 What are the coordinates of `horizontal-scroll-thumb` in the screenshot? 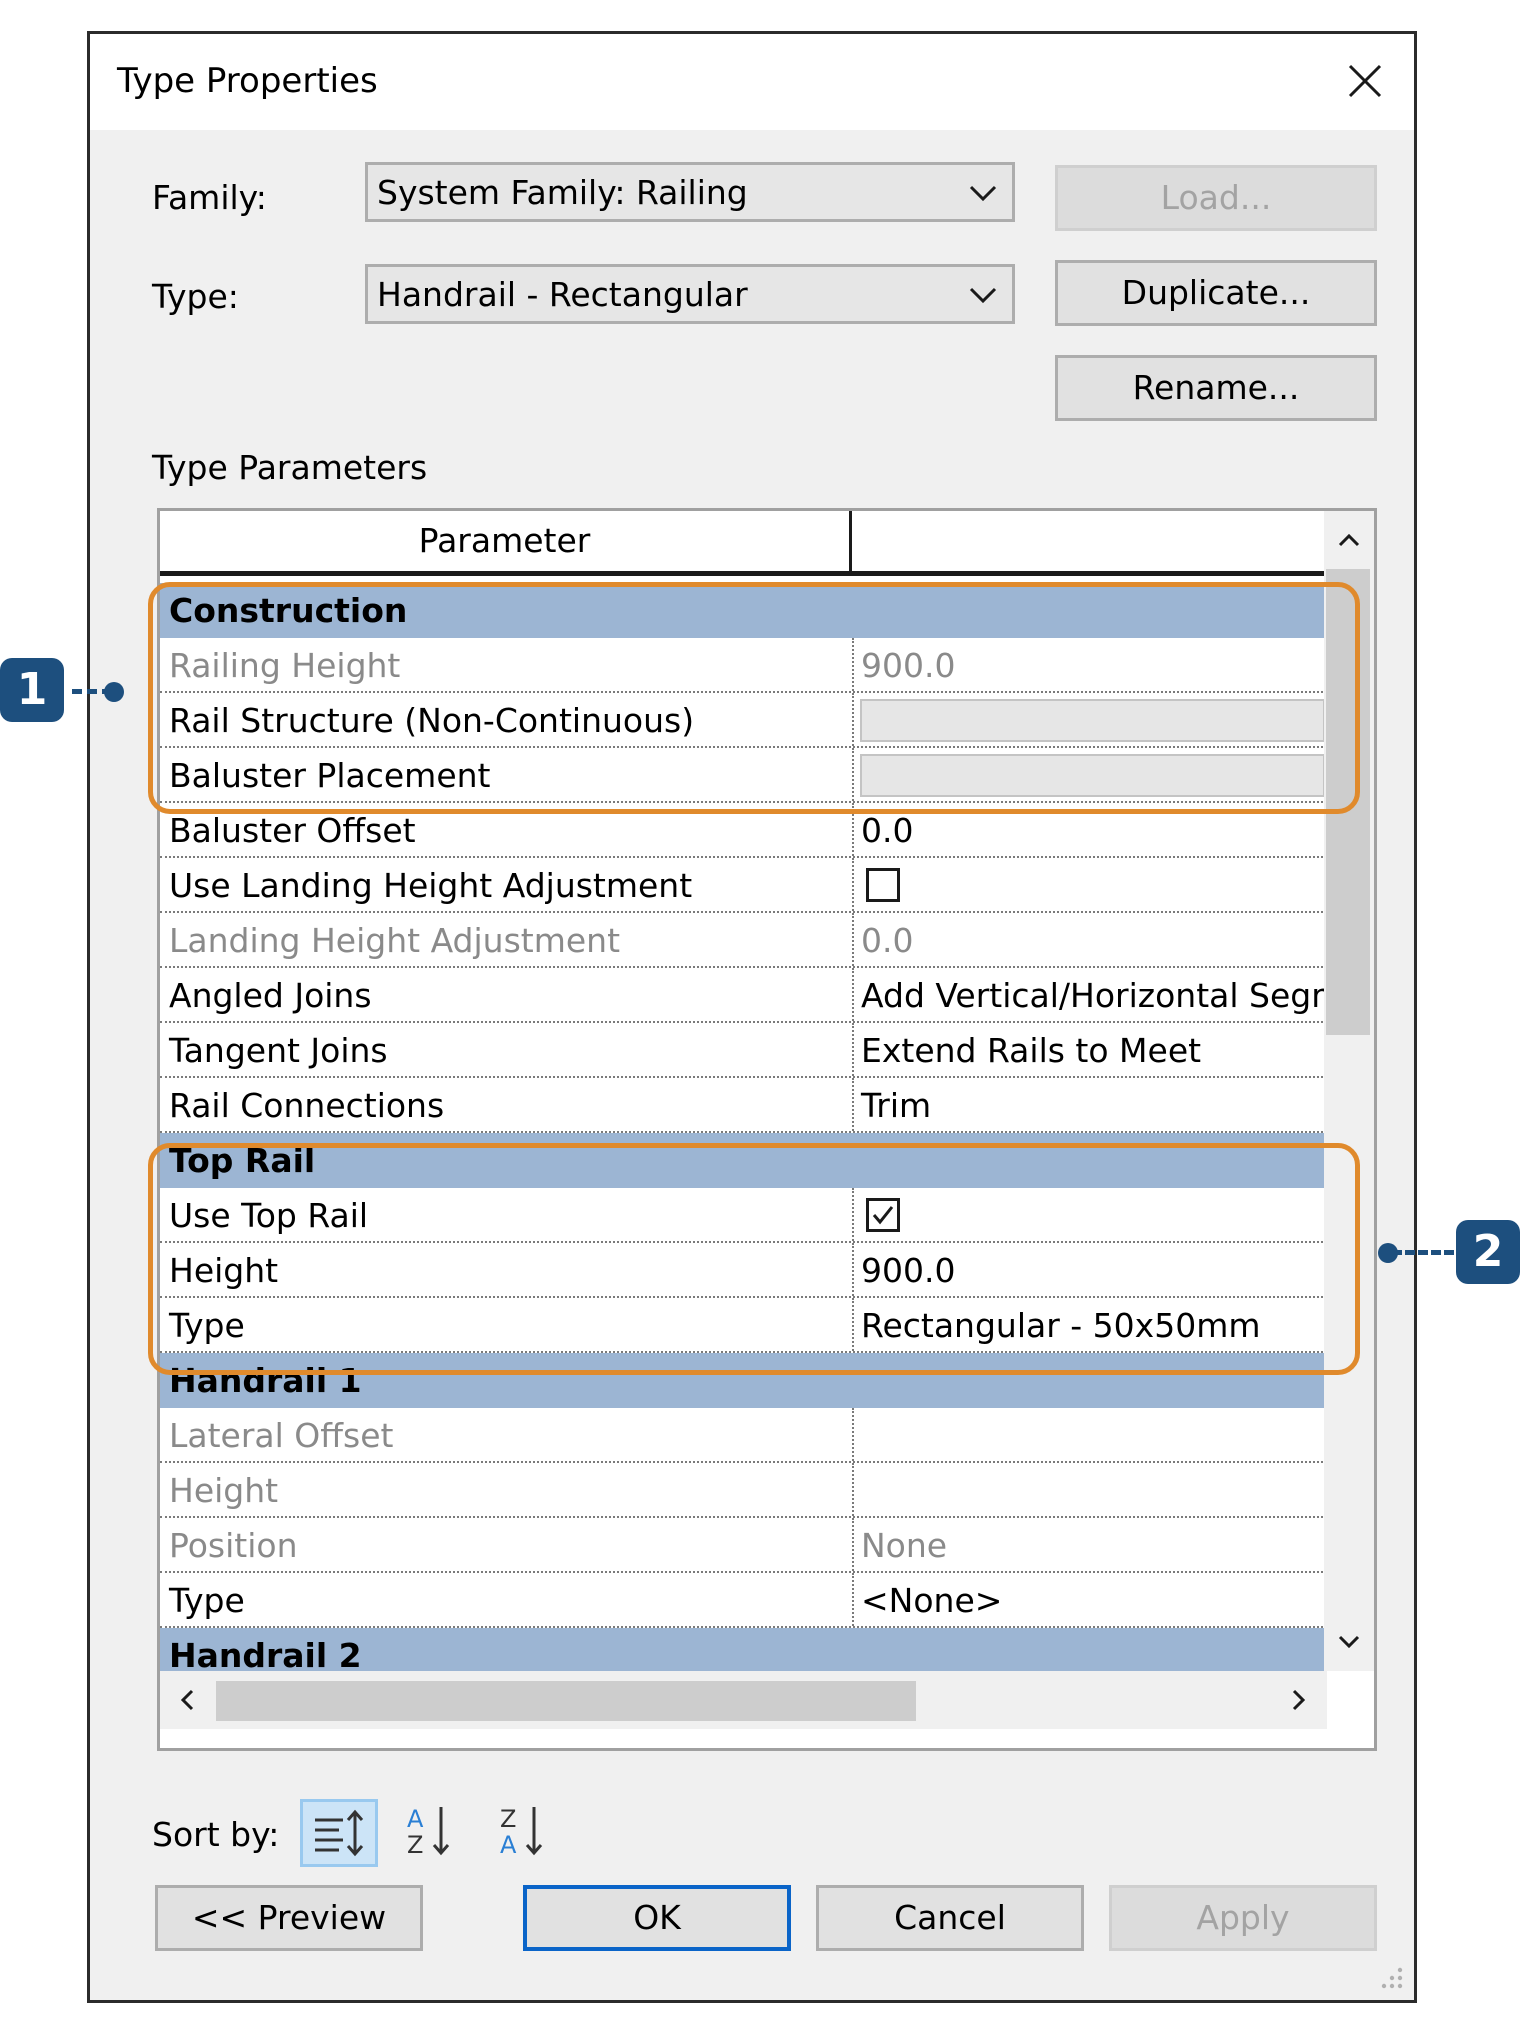 It's located at (566, 1701).